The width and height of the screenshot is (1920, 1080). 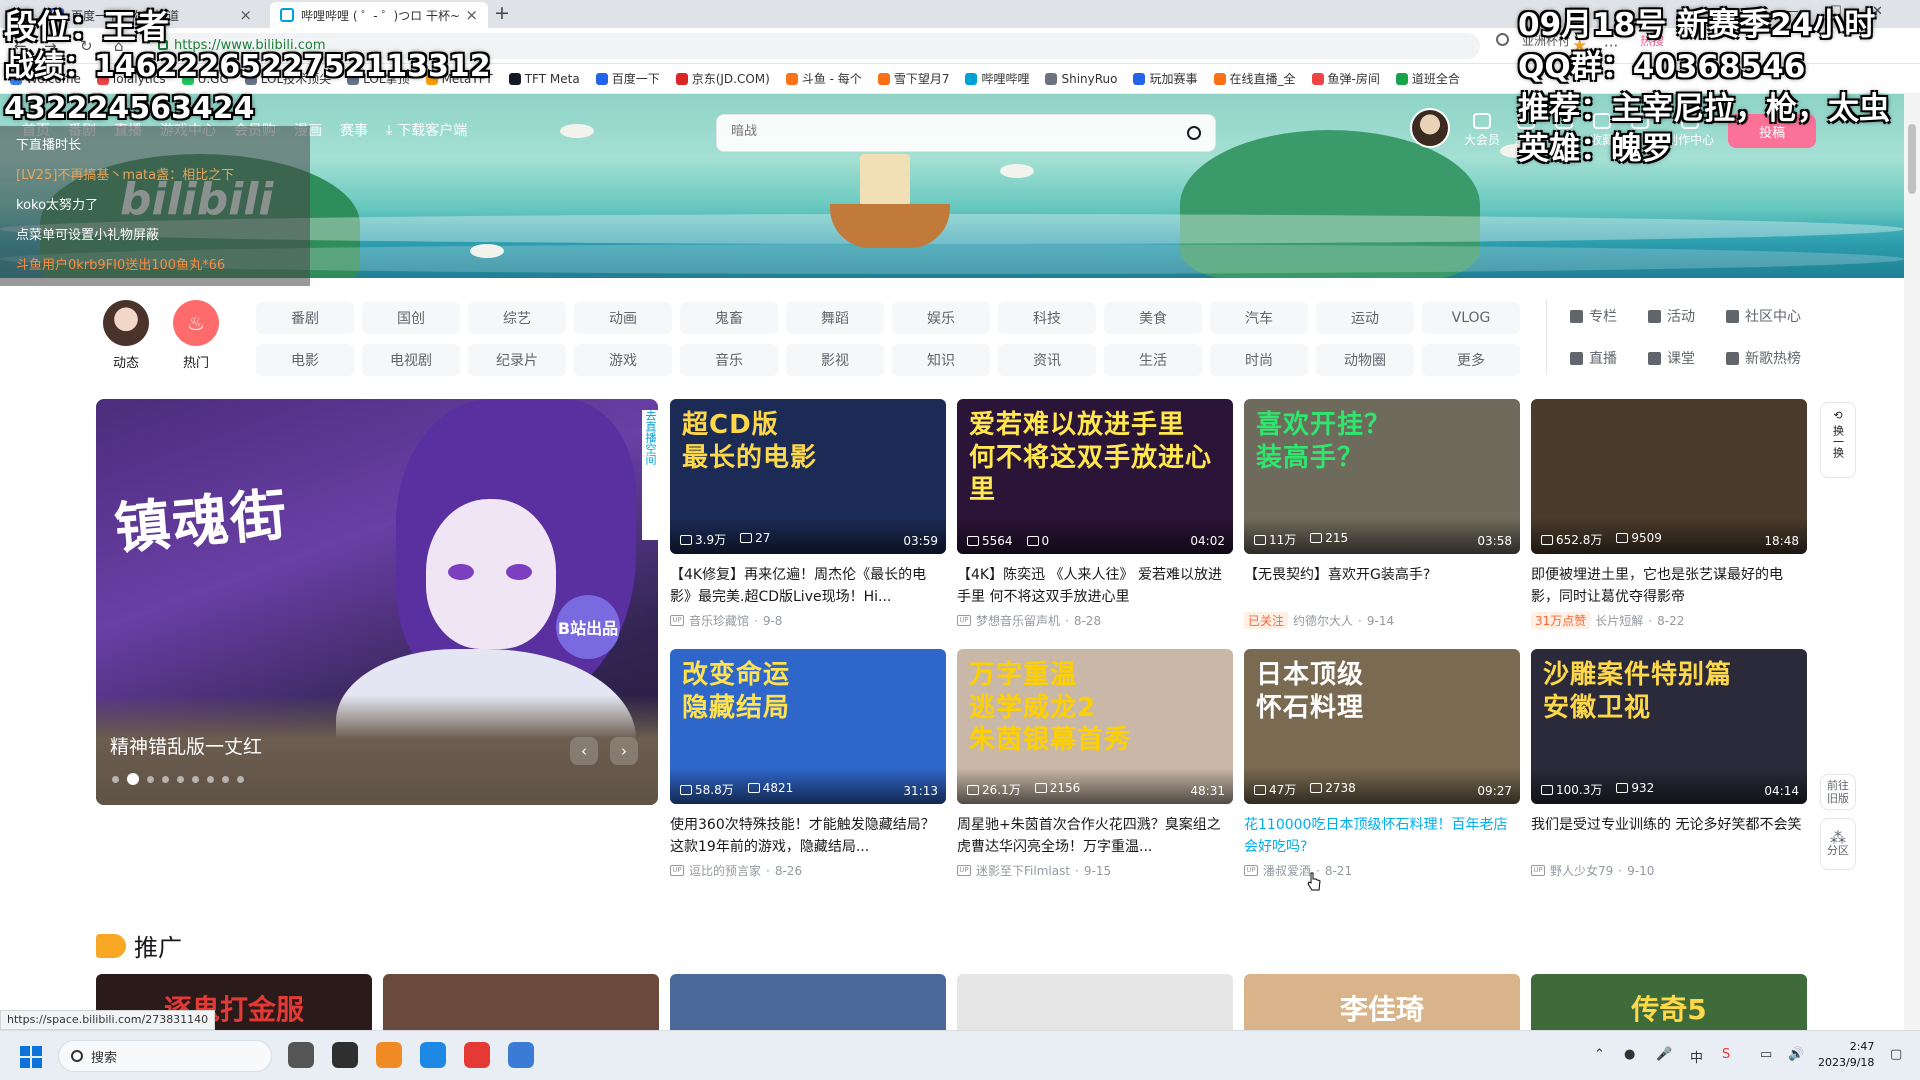 What do you see at coordinates (1081, 79) in the screenshot?
I see `bookmark-item: ShinyRuo` at bounding box center [1081, 79].